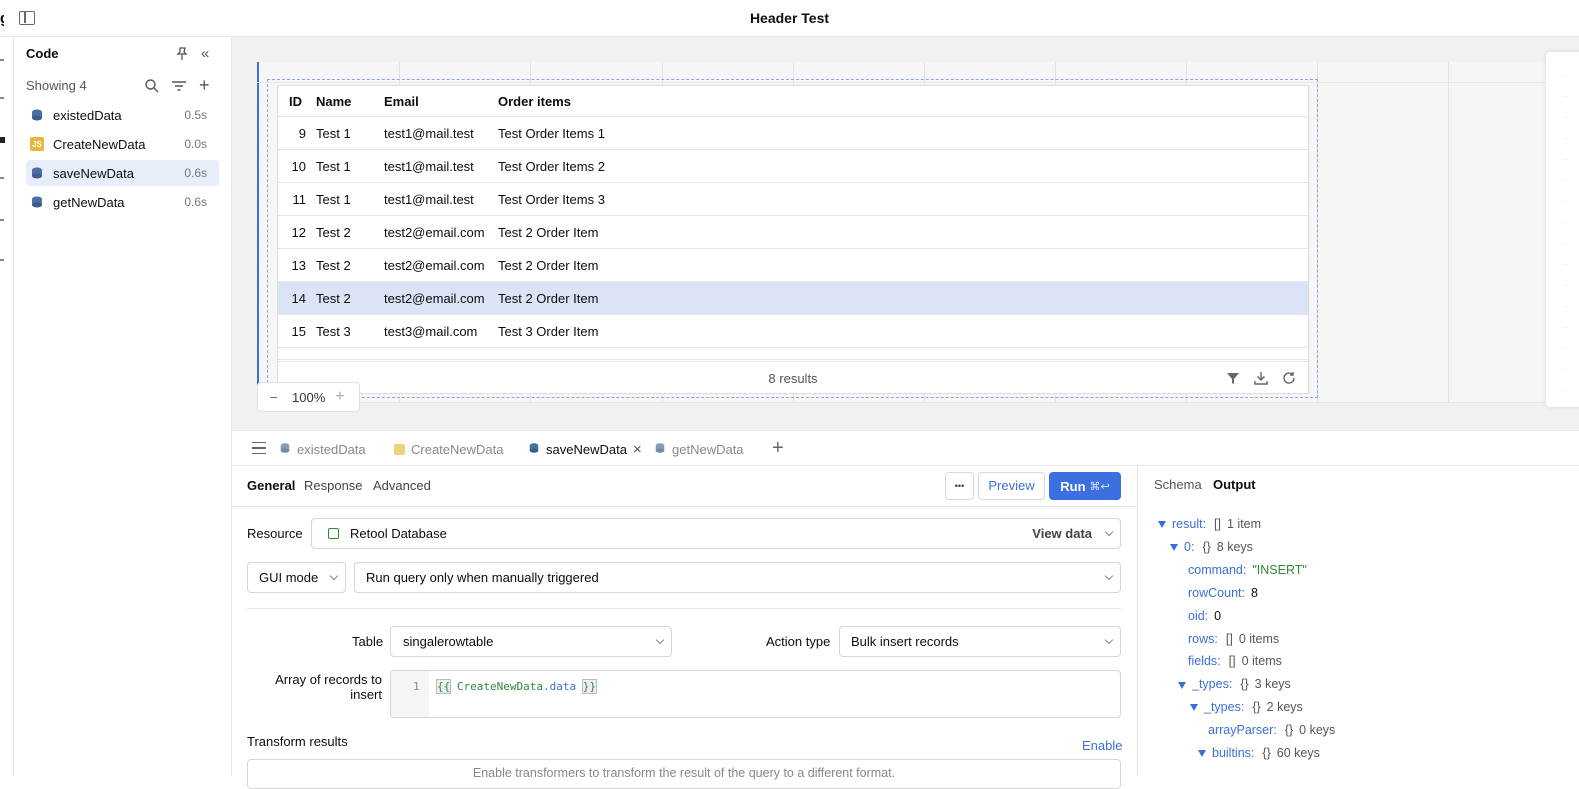  What do you see at coordinates (2, 140) in the screenshot?
I see `rail-icon-active` at bounding box center [2, 140].